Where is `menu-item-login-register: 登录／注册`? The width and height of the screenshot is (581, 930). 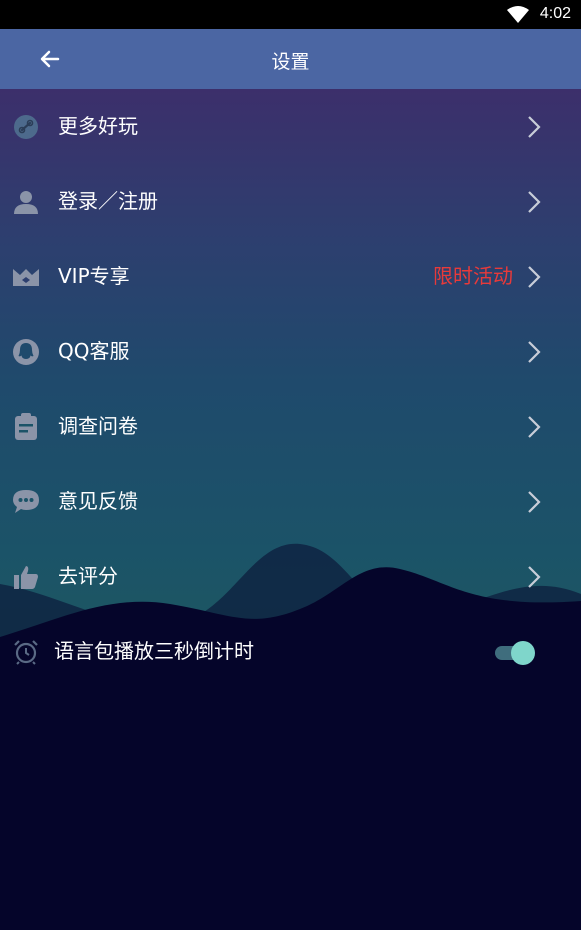
menu-item-login-register: 登录／注册 is located at coordinates (290, 201).